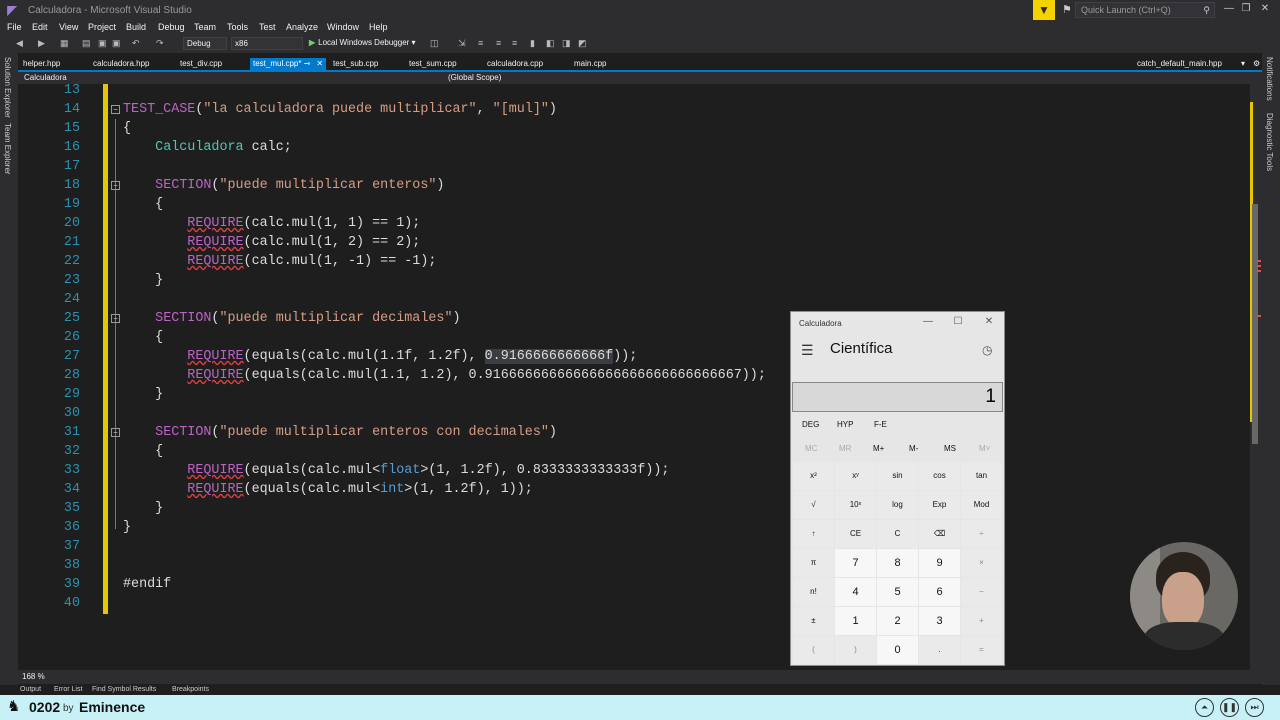  What do you see at coordinates (462, 43) in the screenshot?
I see `step-icon: ⇲` at bounding box center [462, 43].